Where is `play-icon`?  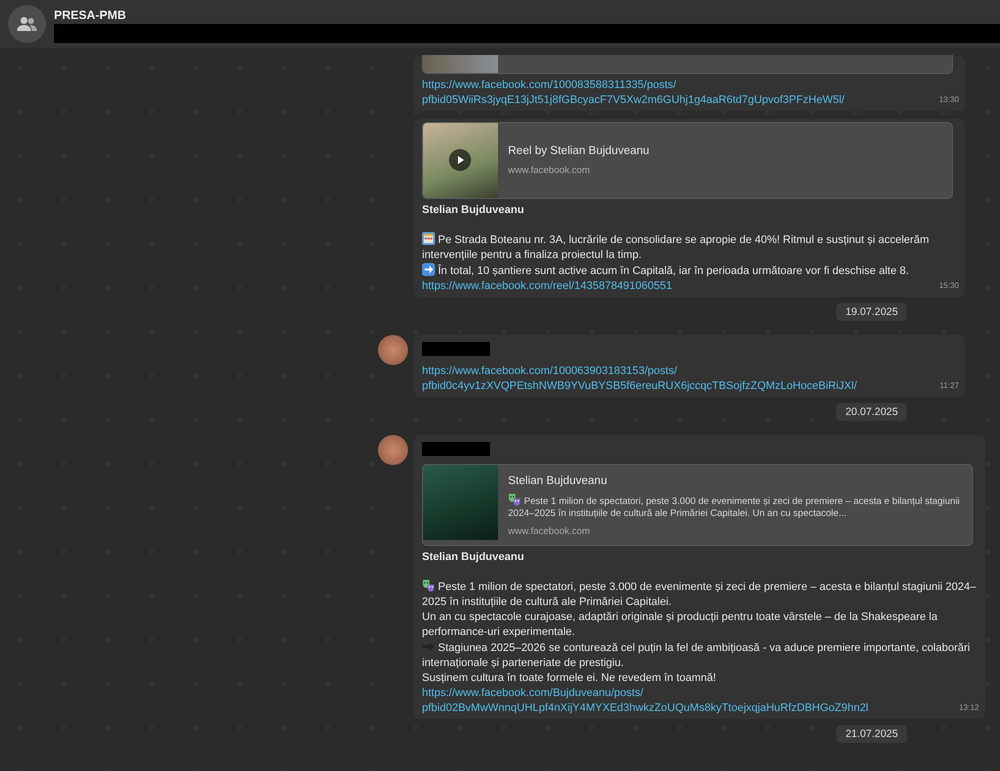 play-icon is located at coordinates (460, 160).